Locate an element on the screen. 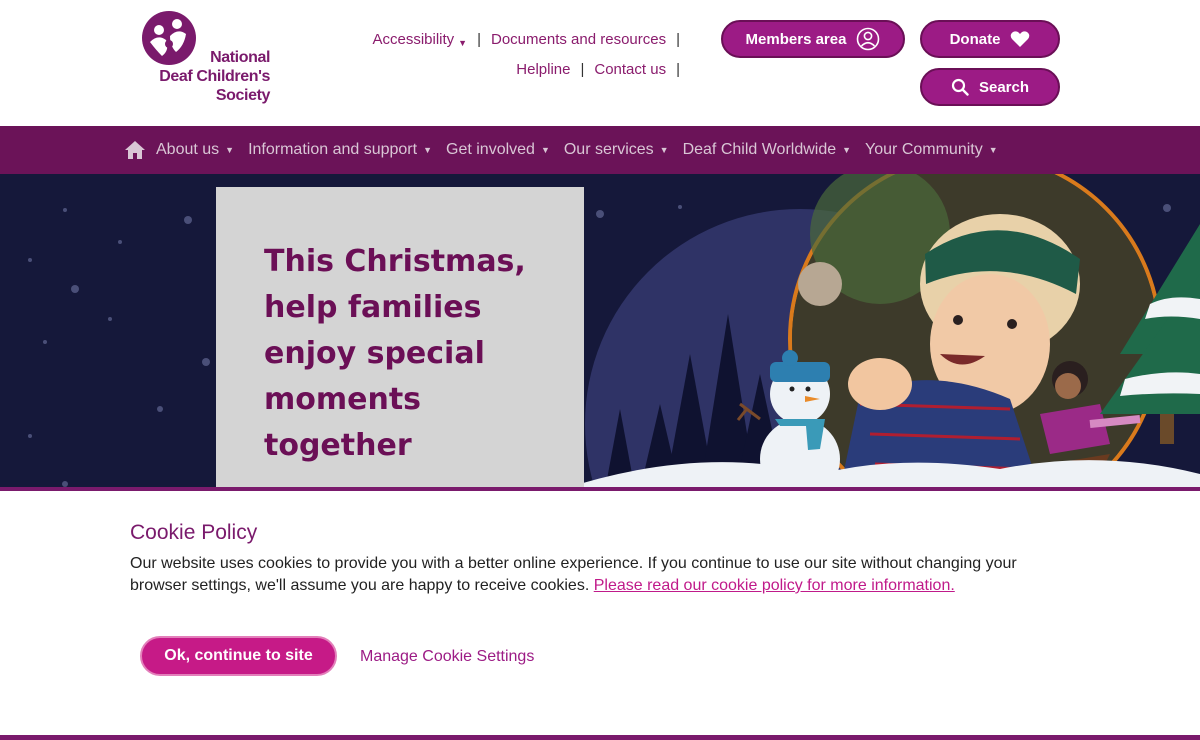 The width and height of the screenshot is (1200, 740). ndcs-logo: National Deaf Children's Society is located at coordinates (205, 60).